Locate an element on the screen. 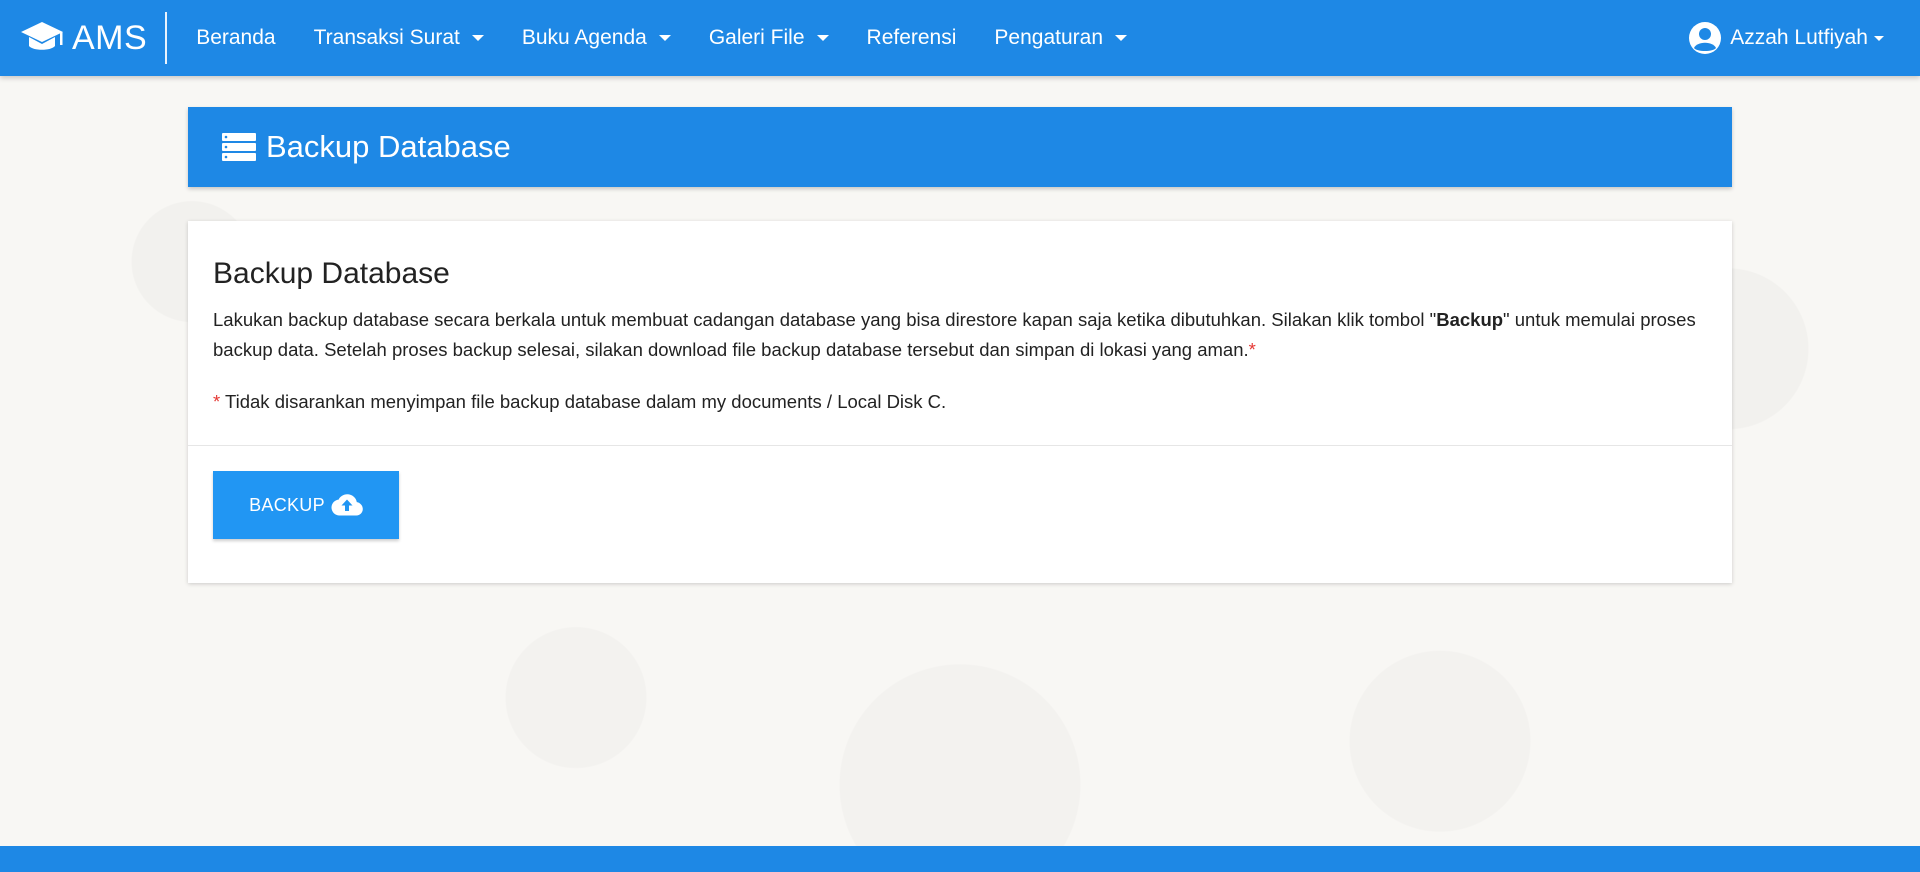  nav-beranda: Beranda is located at coordinates (235, 38).